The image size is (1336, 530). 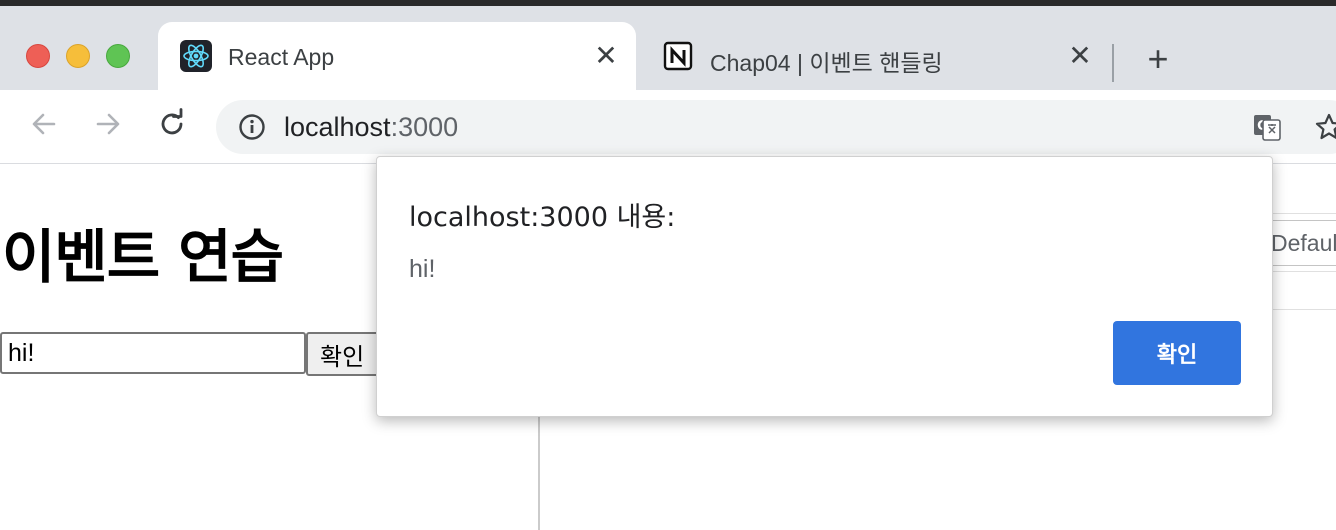 I want to click on tab-separator, so click(x=1113, y=63).